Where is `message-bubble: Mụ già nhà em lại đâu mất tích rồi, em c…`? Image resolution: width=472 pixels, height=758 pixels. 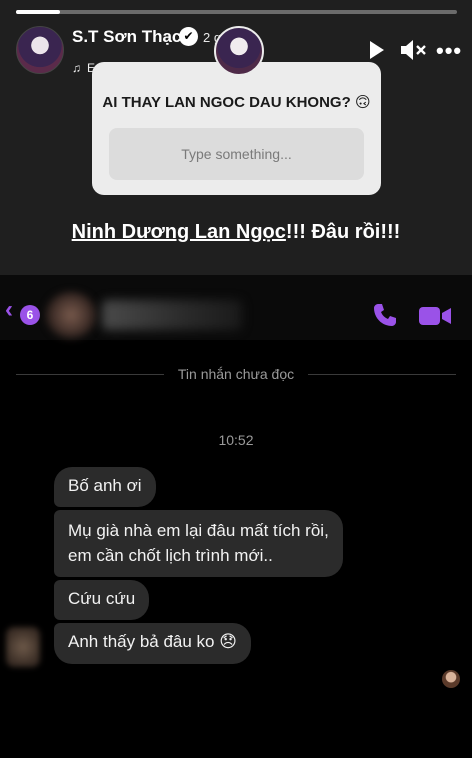 message-bubble: Mụ già nhà em lại đâu mất tích rồi, em c… is located at coordinates (198, 543).